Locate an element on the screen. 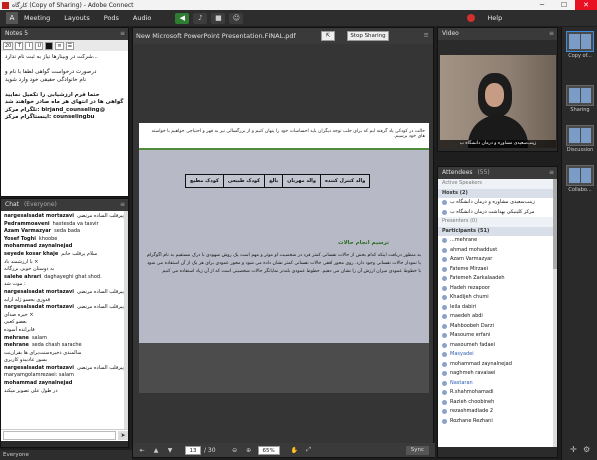 This screenshot has width=597, height=460. participant-item: Khadijeh chumi is located at coordinates (497, 298).